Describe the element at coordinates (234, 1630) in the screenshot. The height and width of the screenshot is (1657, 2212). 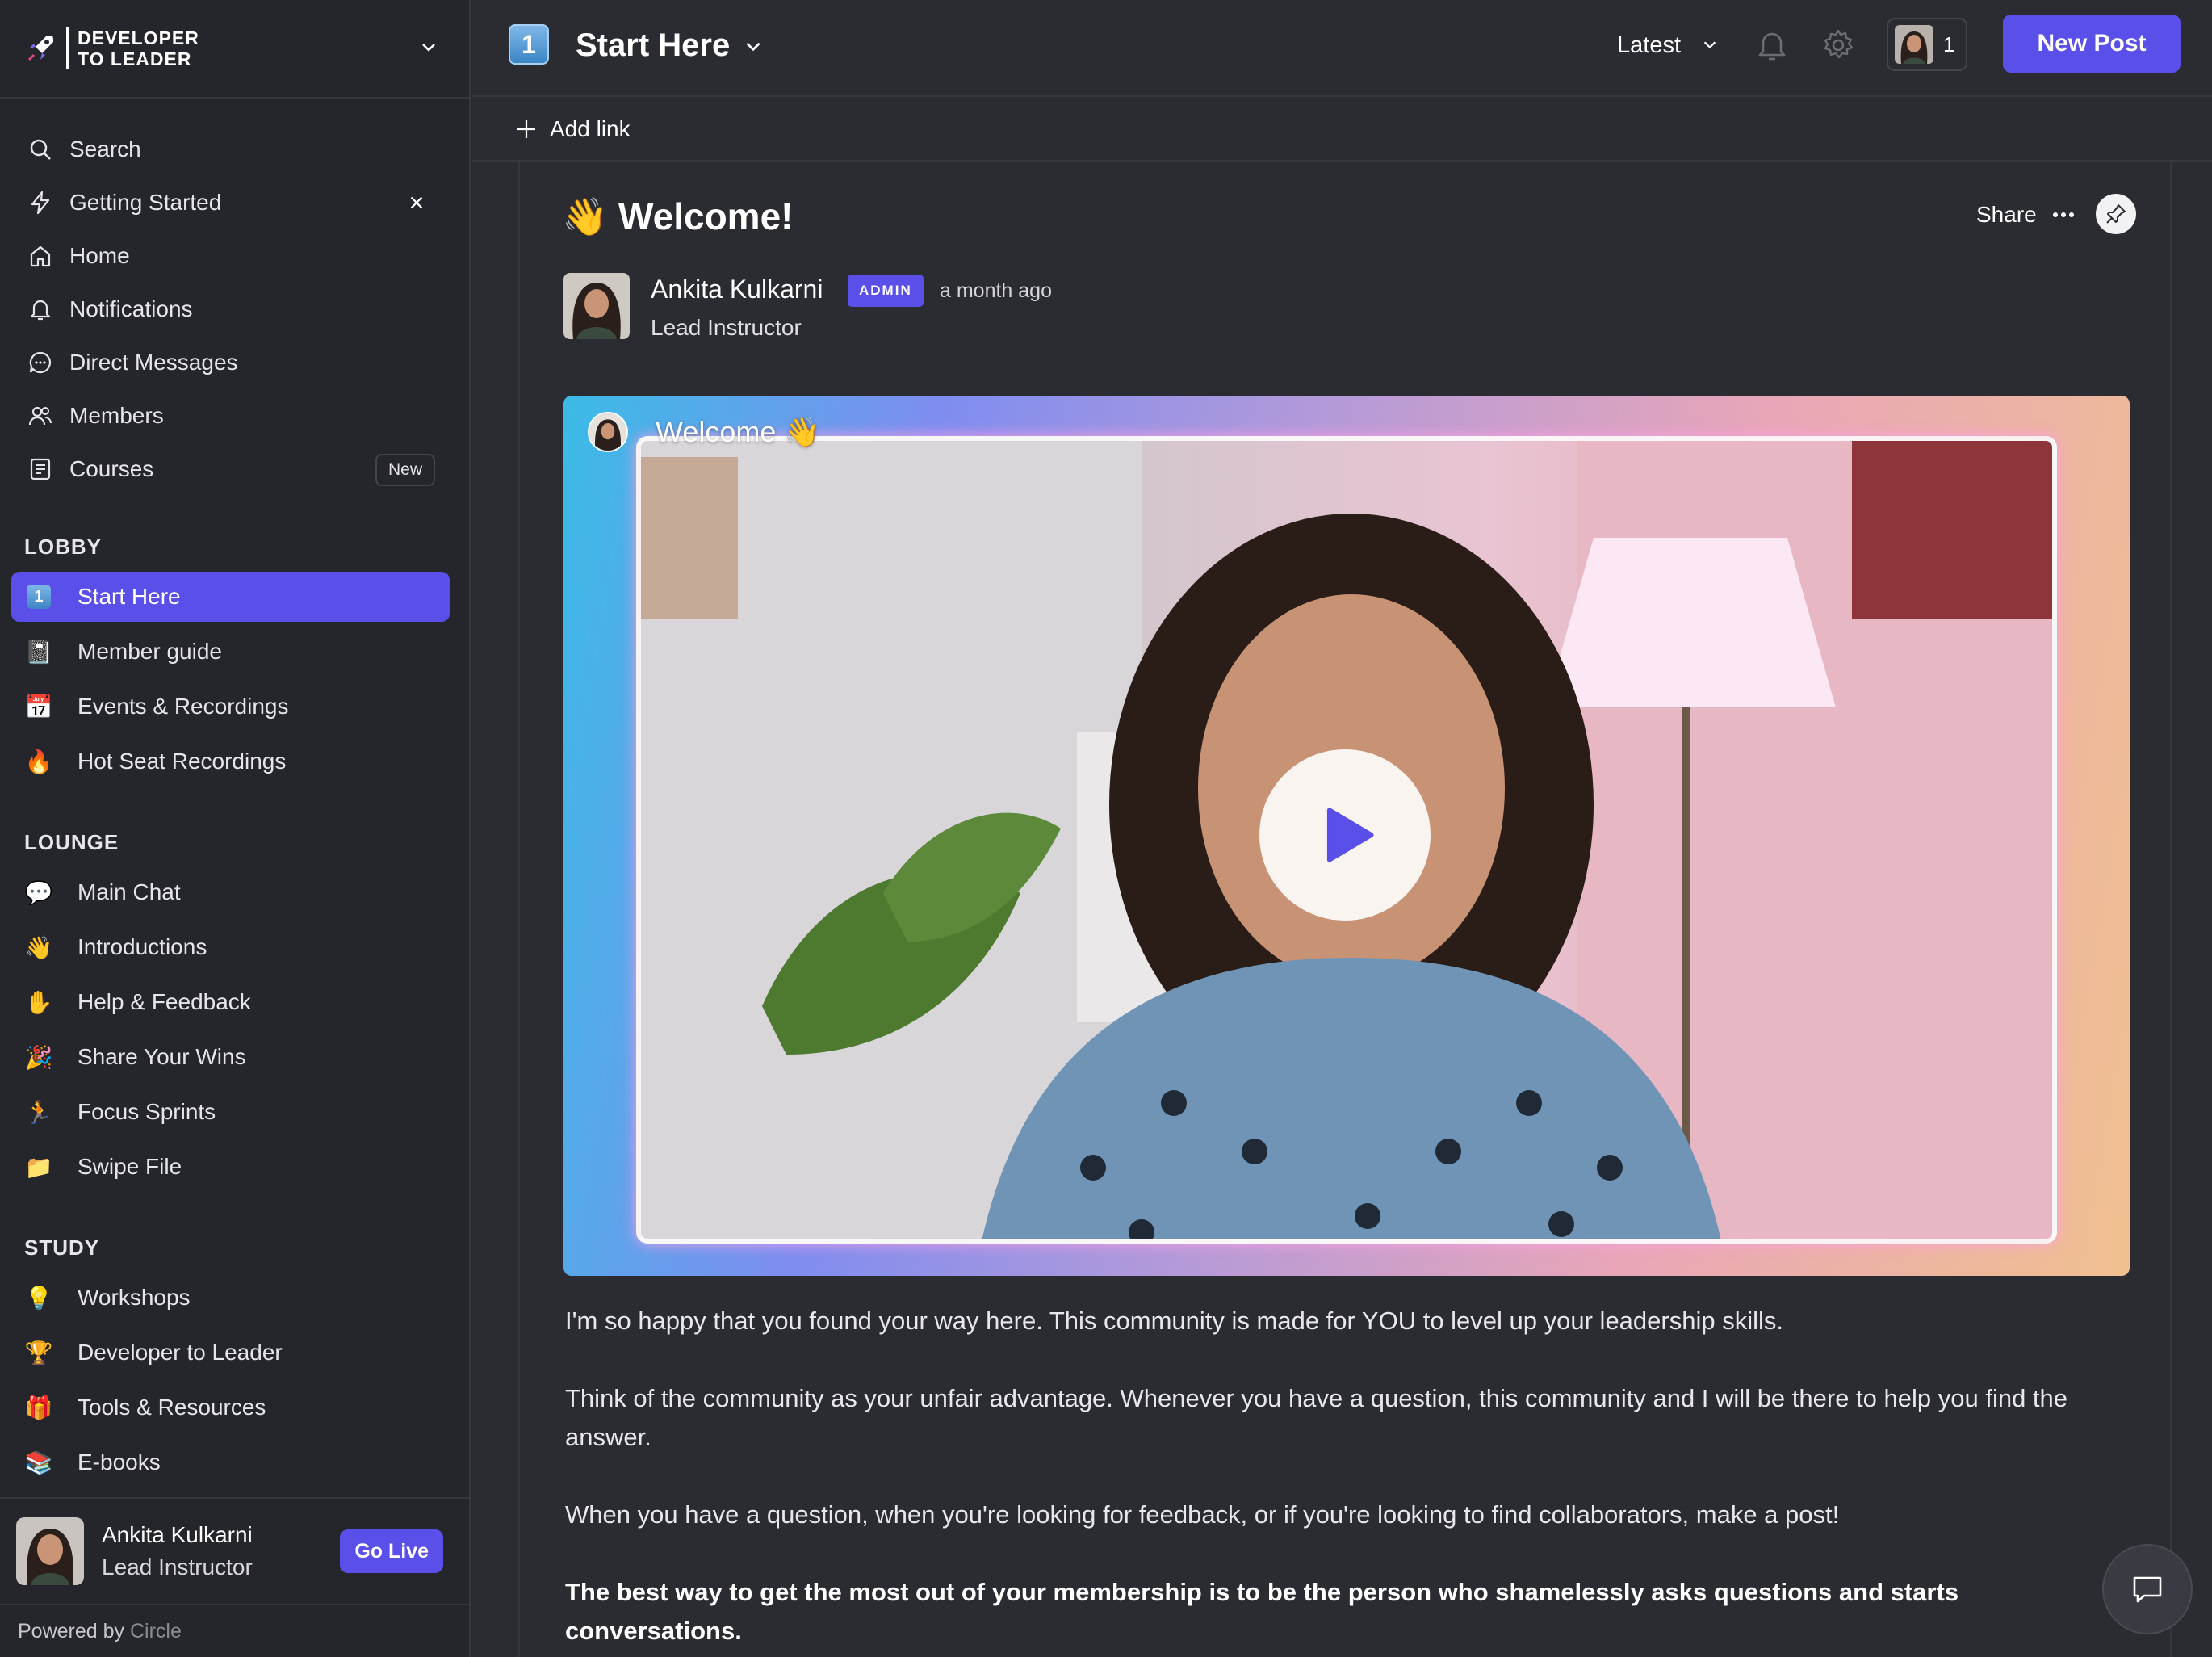
I see `powered-by: Powered by Circle` at that location.